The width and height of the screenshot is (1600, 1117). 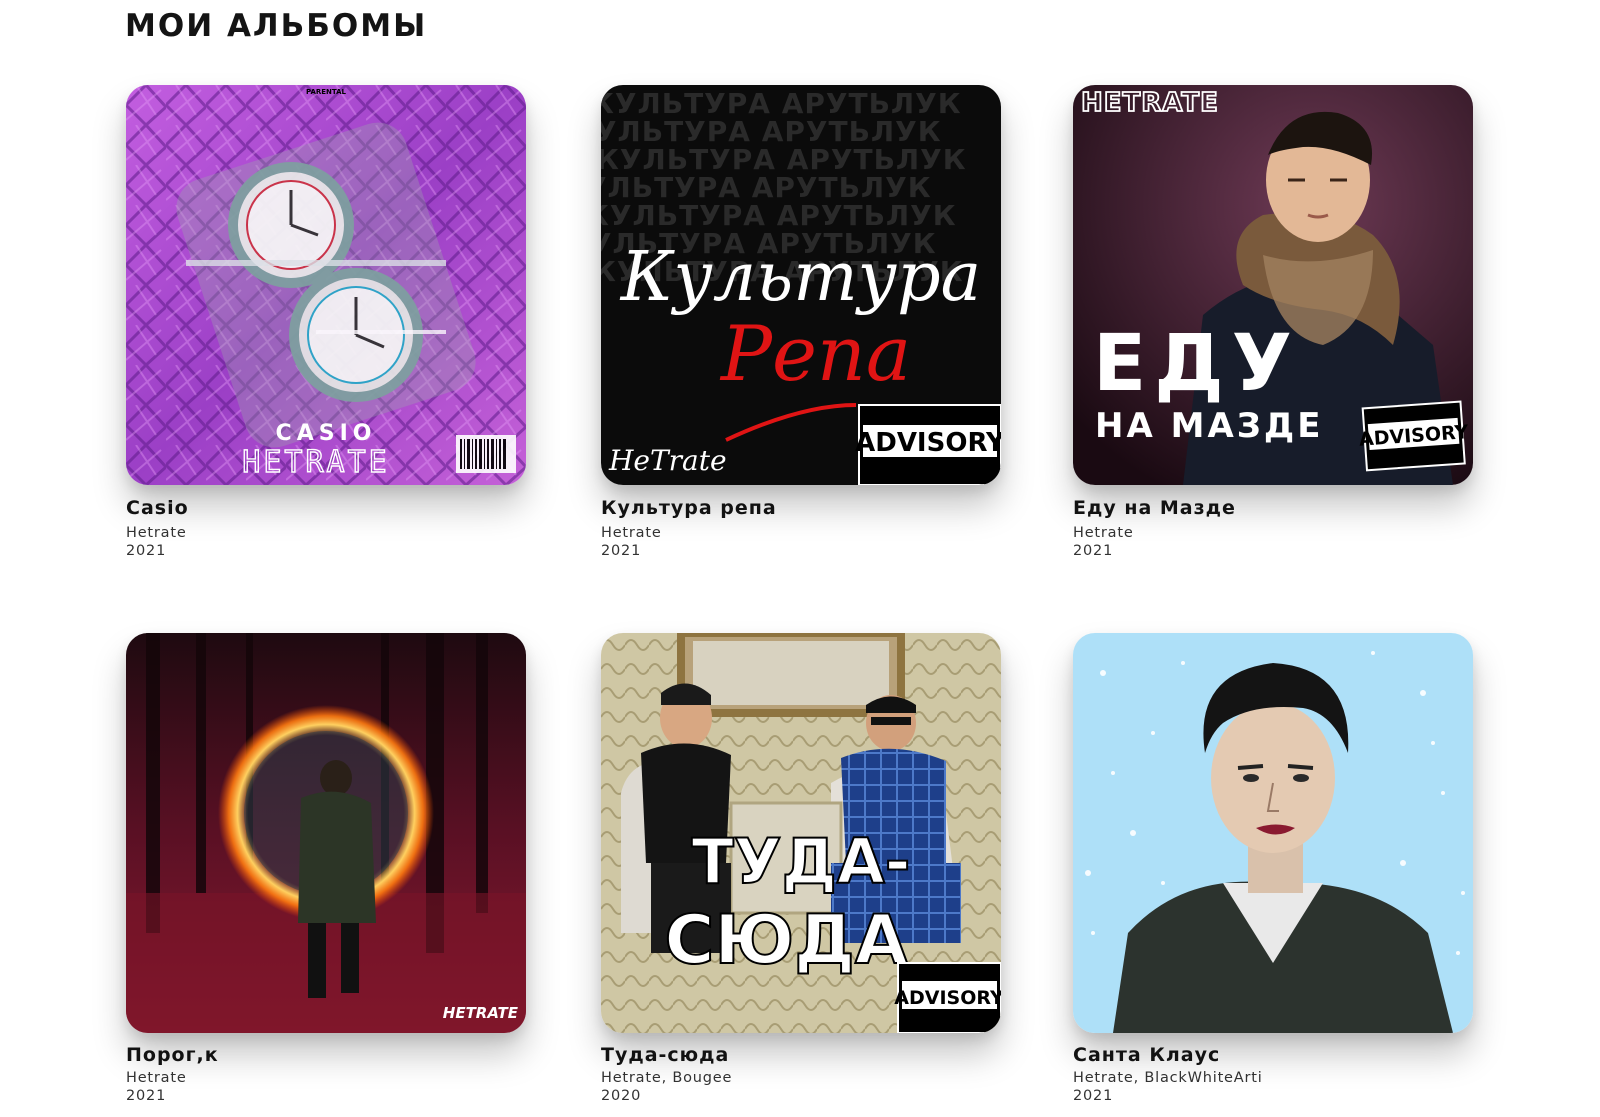 What do you see at coordinates (486, 454) in the screenshot?
I see `barcode` at bounding box center [486, 454].